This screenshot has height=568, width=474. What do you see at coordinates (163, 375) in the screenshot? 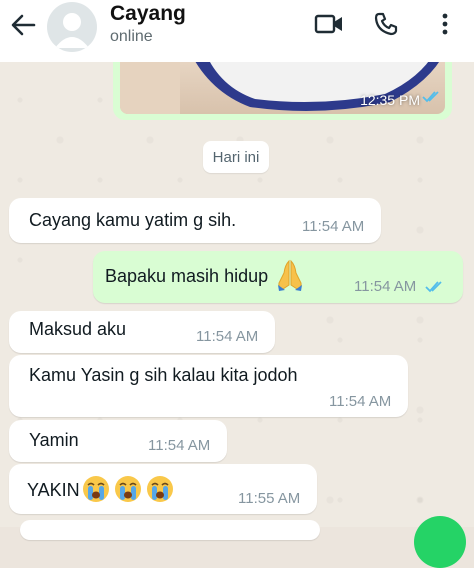
I see `message-text: Kamu Yasin g sih kalau kita jodoh` at bounding box center [163, 375].